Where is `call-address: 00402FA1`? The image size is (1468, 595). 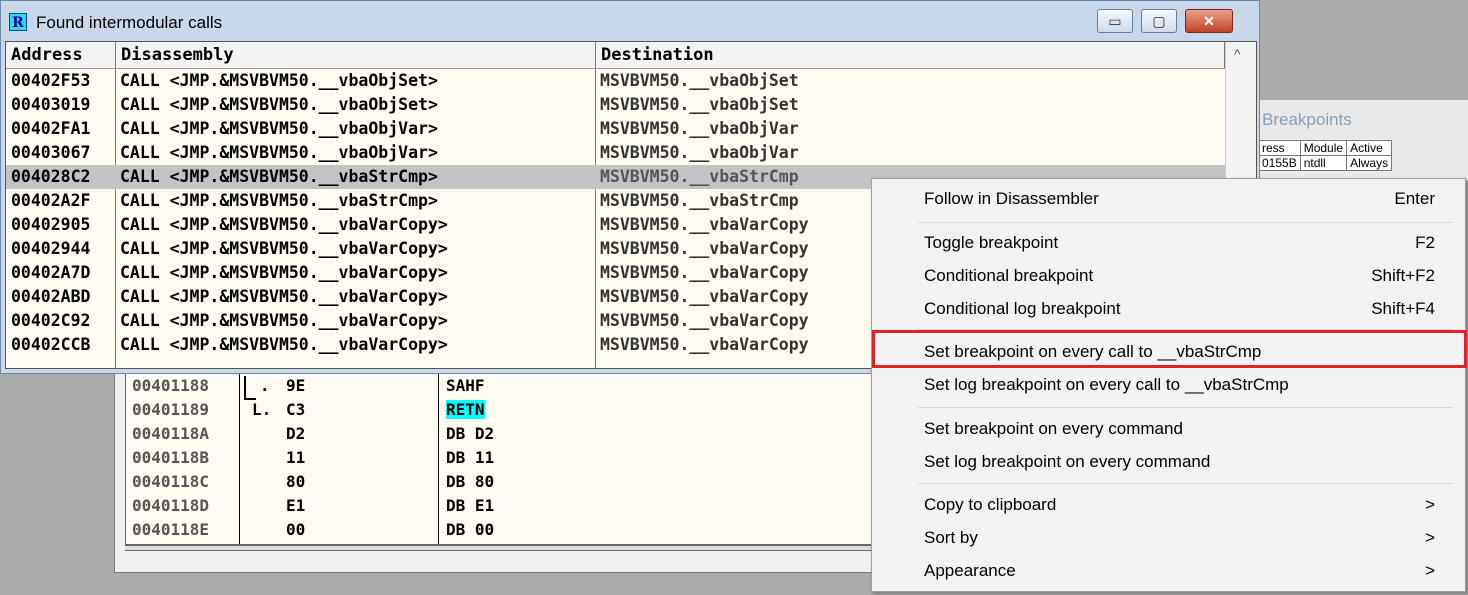 call-address: 00402FA1 is located at coordinates (51, 128).